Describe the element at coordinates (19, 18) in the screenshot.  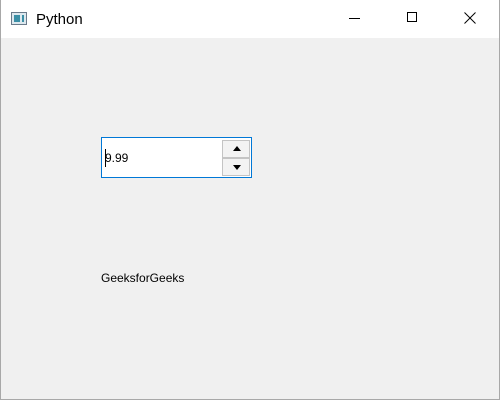
I see `python-app-icon` at that location.